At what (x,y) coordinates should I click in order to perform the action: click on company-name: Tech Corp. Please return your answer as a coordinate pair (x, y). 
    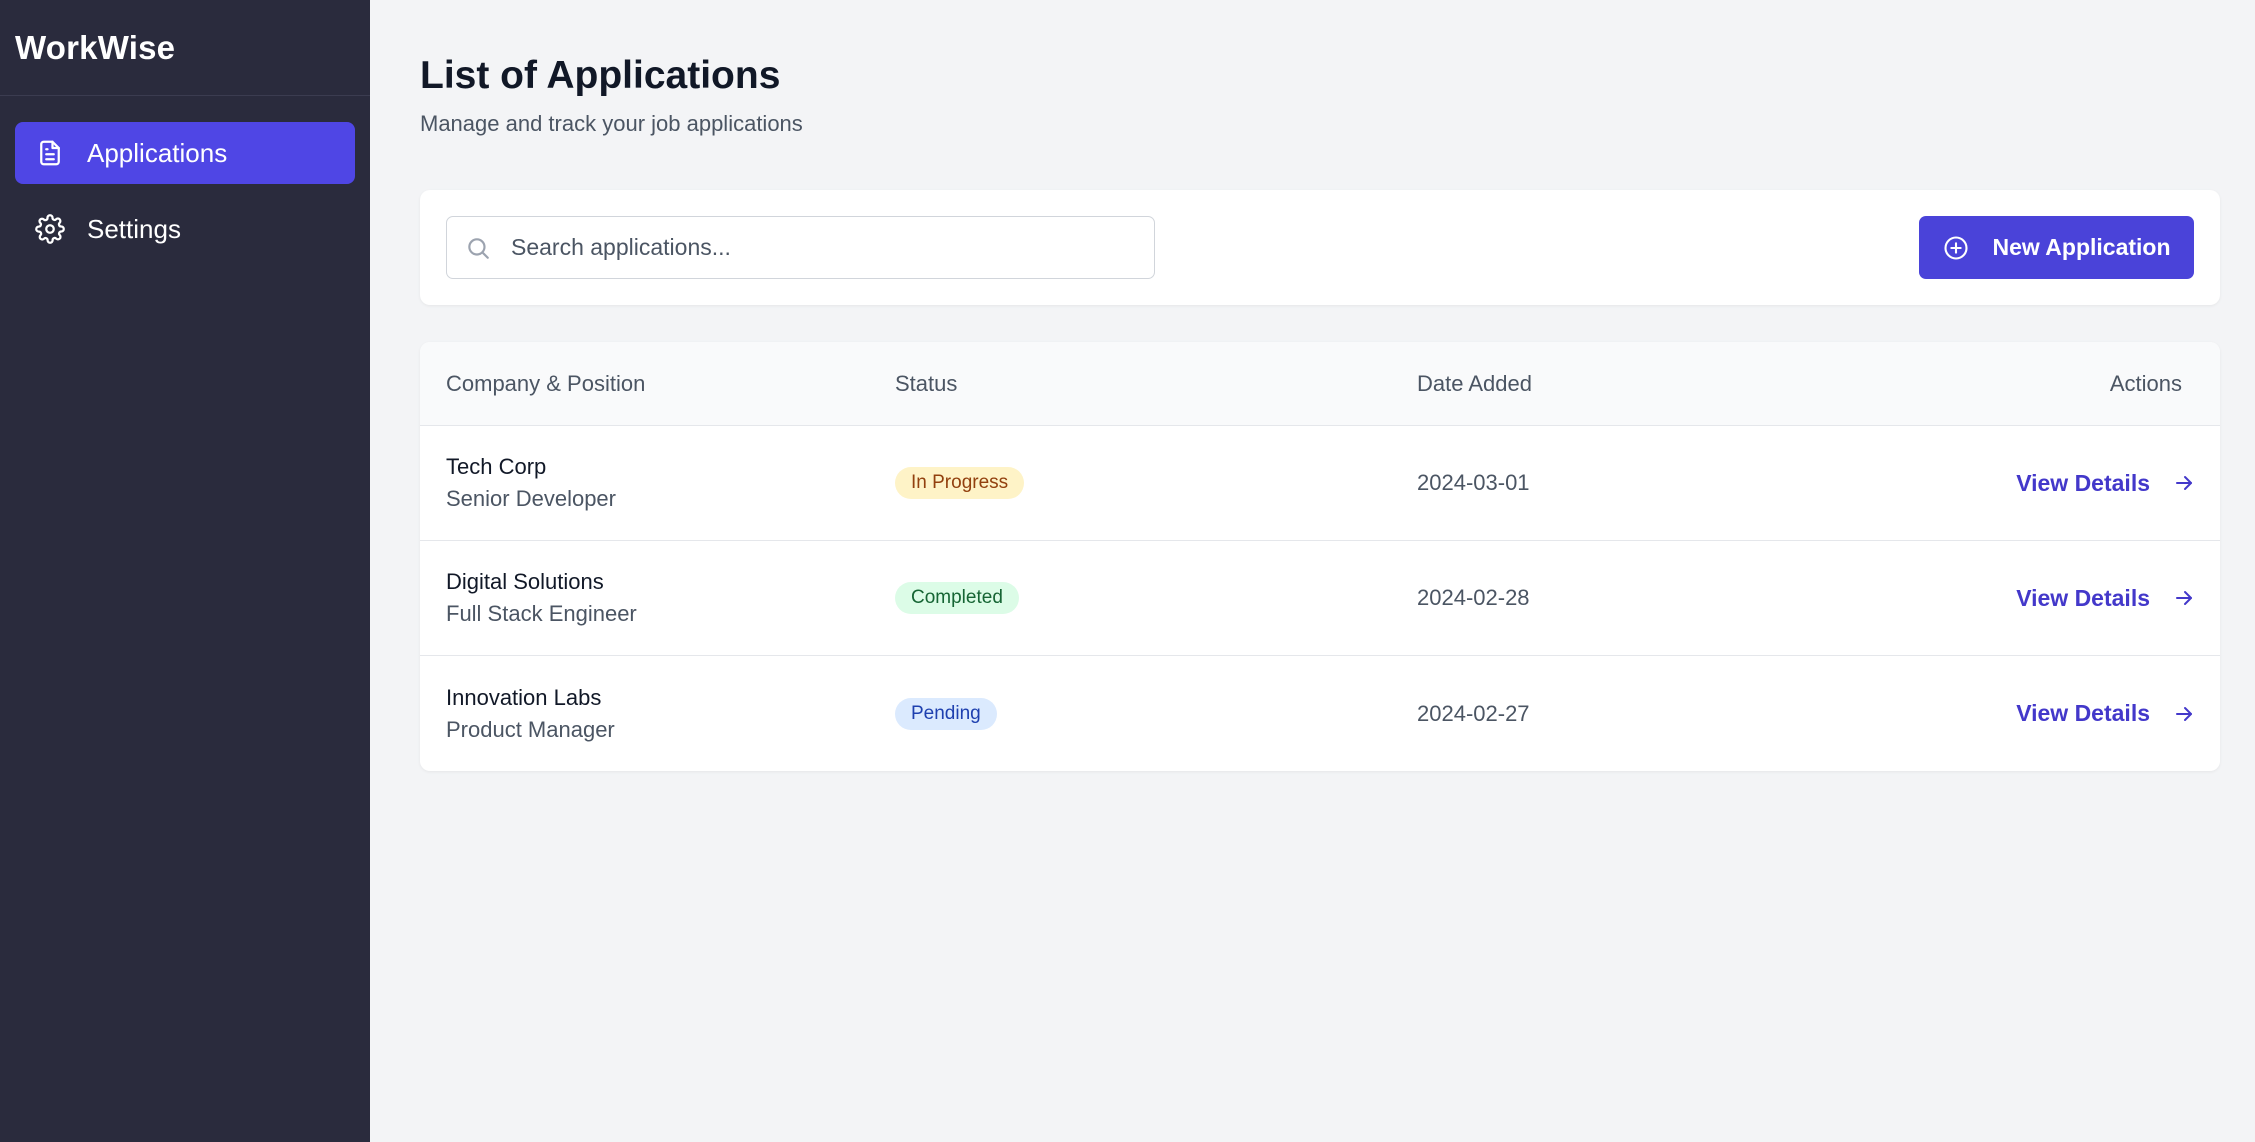
    Looking at the image, I should click on (496, 466).